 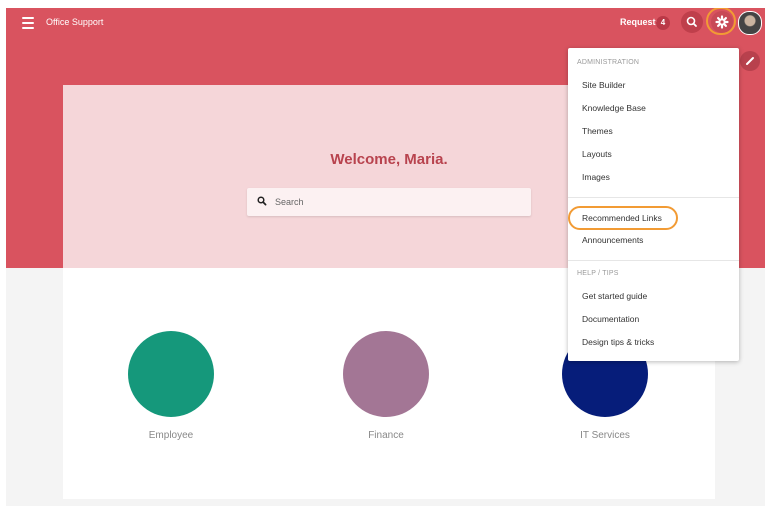 I want to click on search-input: Search, so click(x=389, y=202).